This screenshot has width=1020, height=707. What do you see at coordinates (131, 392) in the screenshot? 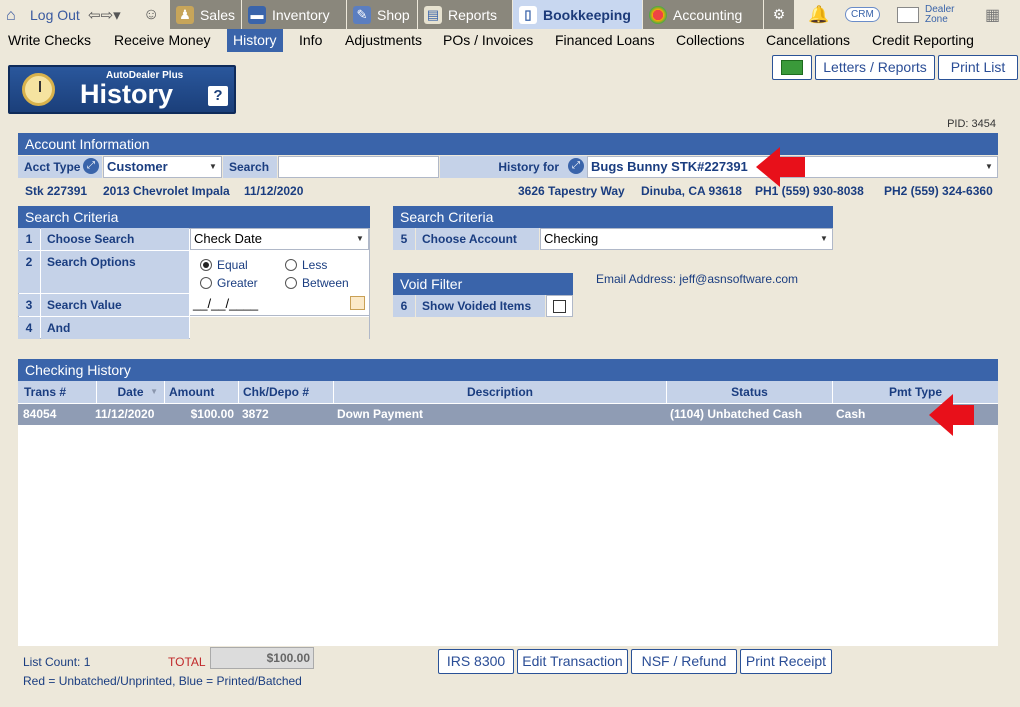
I see `column-header-date: Date ▼` at bounding box center [131, 392].